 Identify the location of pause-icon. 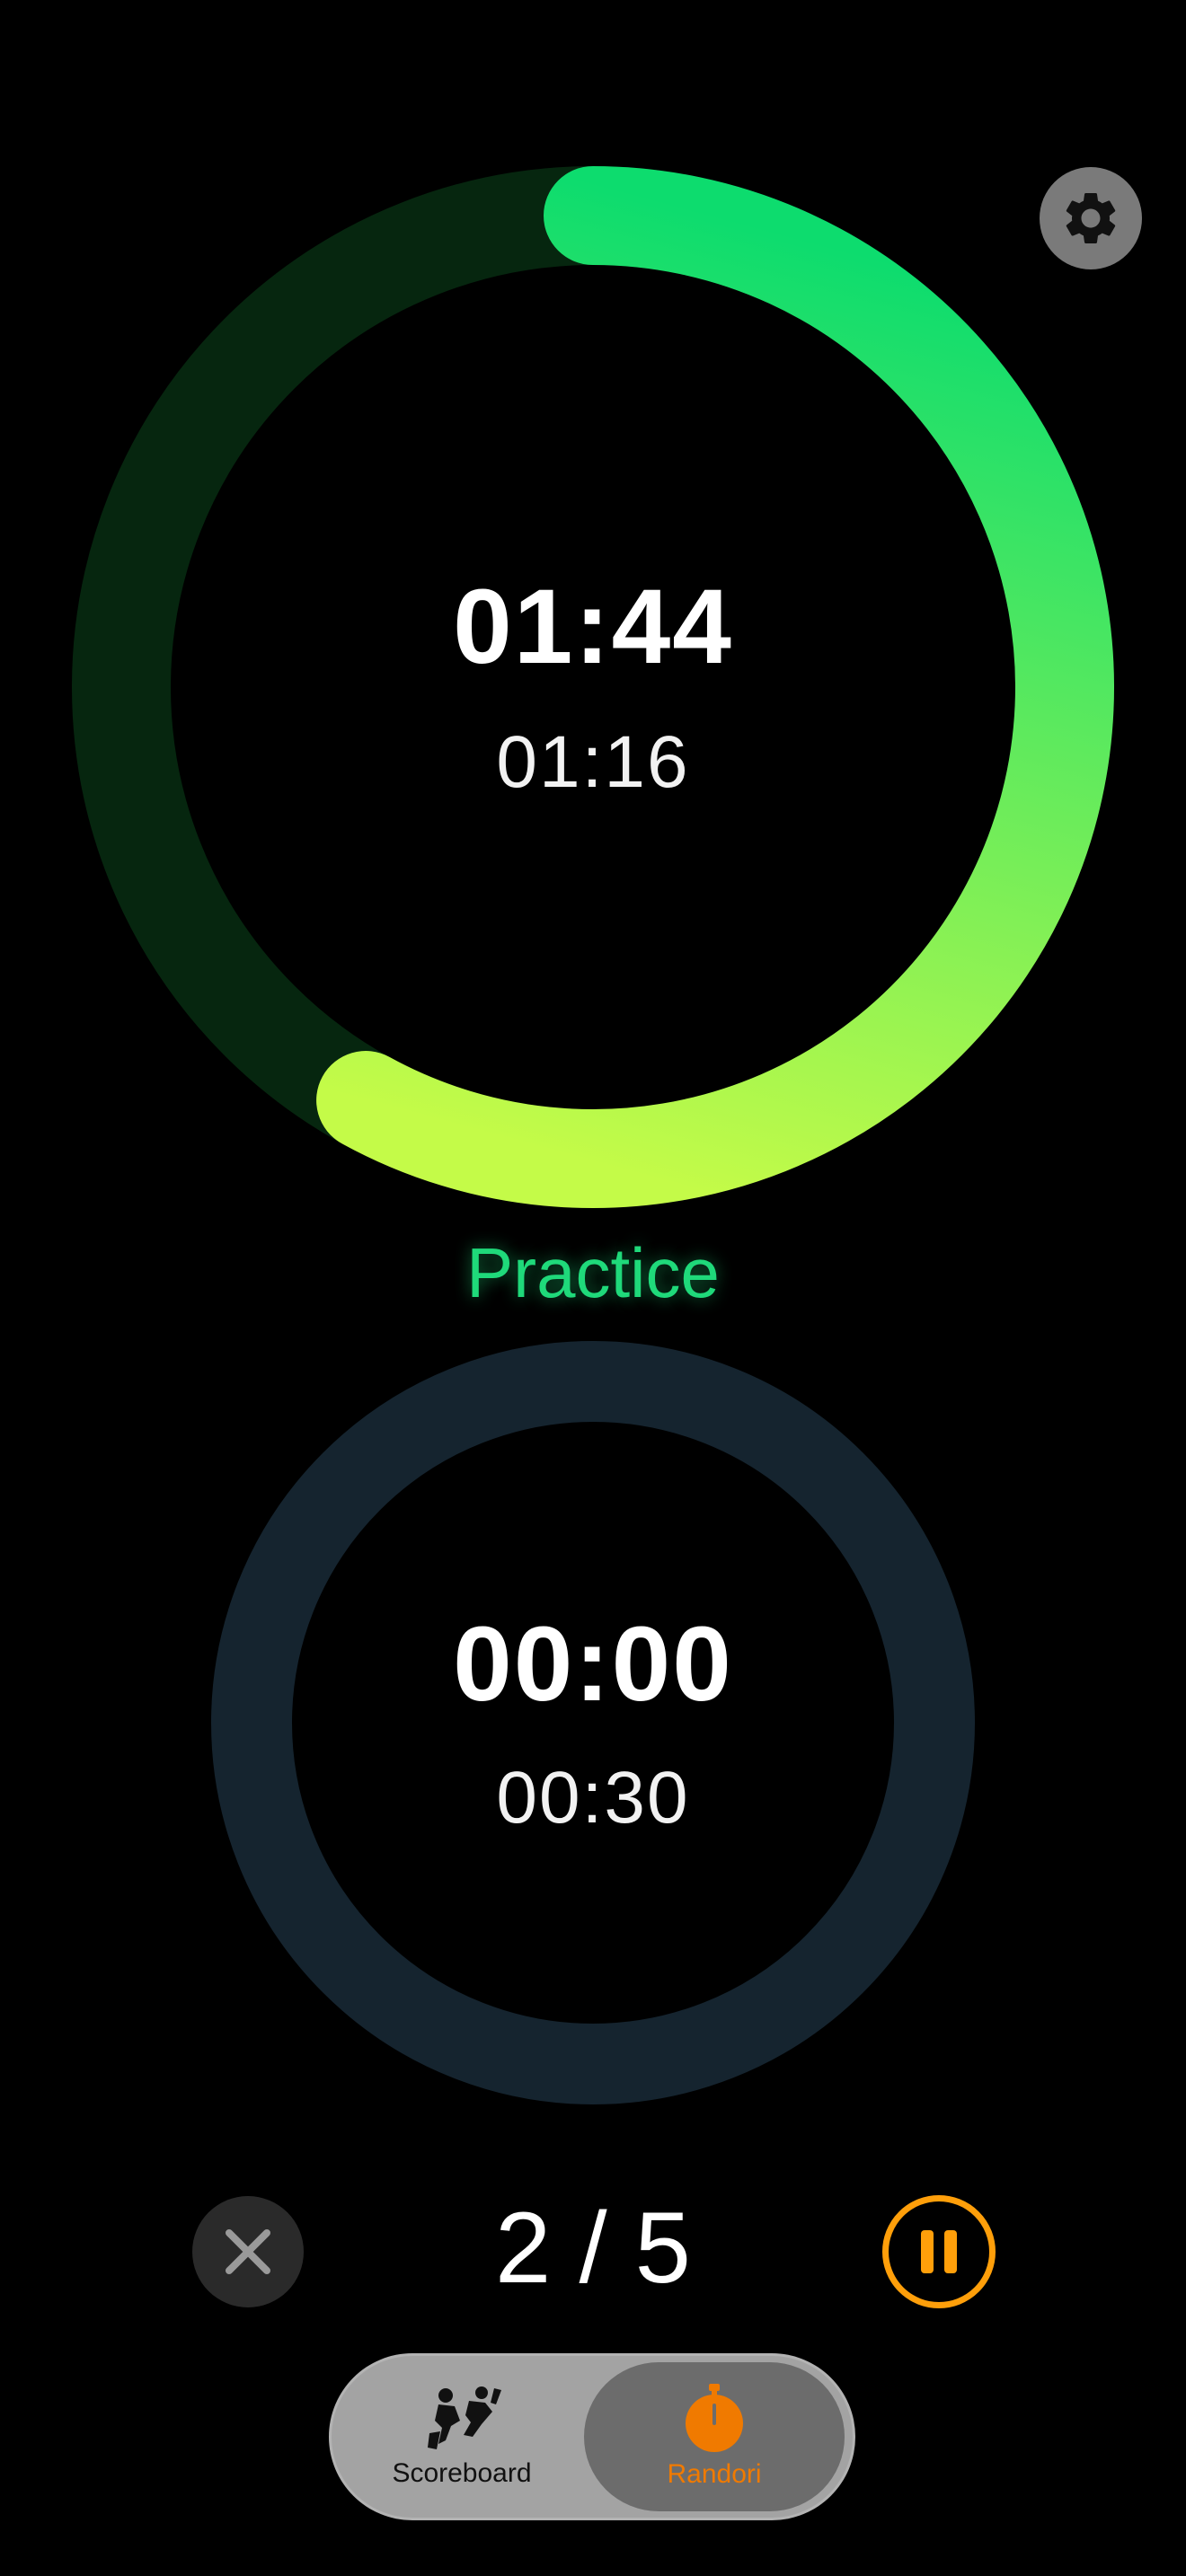
(939, 2251).